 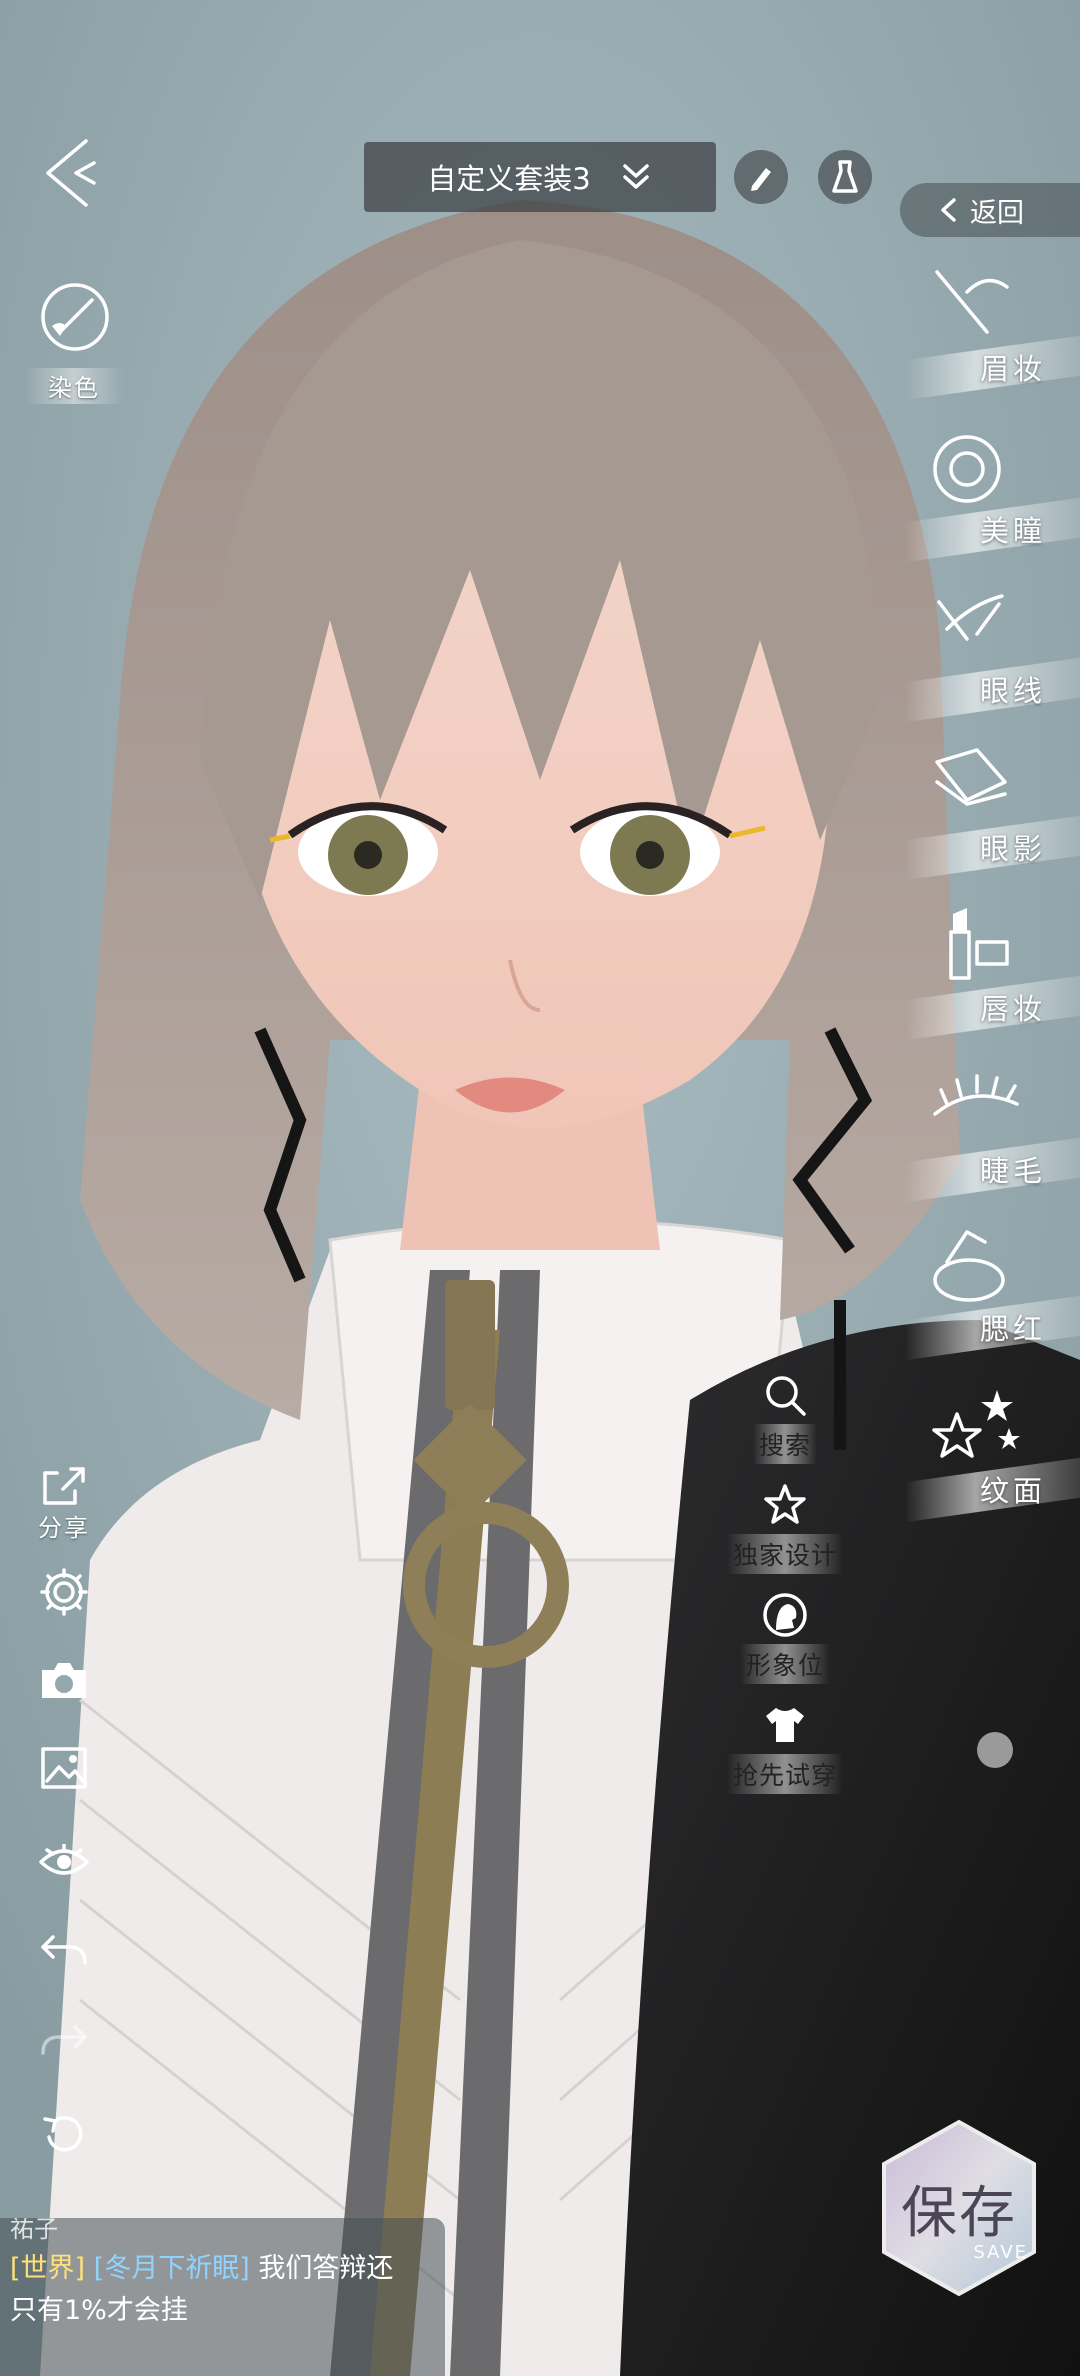 I want to click on try-on-label: 抢先试穿, so click(x=784, y=1774).